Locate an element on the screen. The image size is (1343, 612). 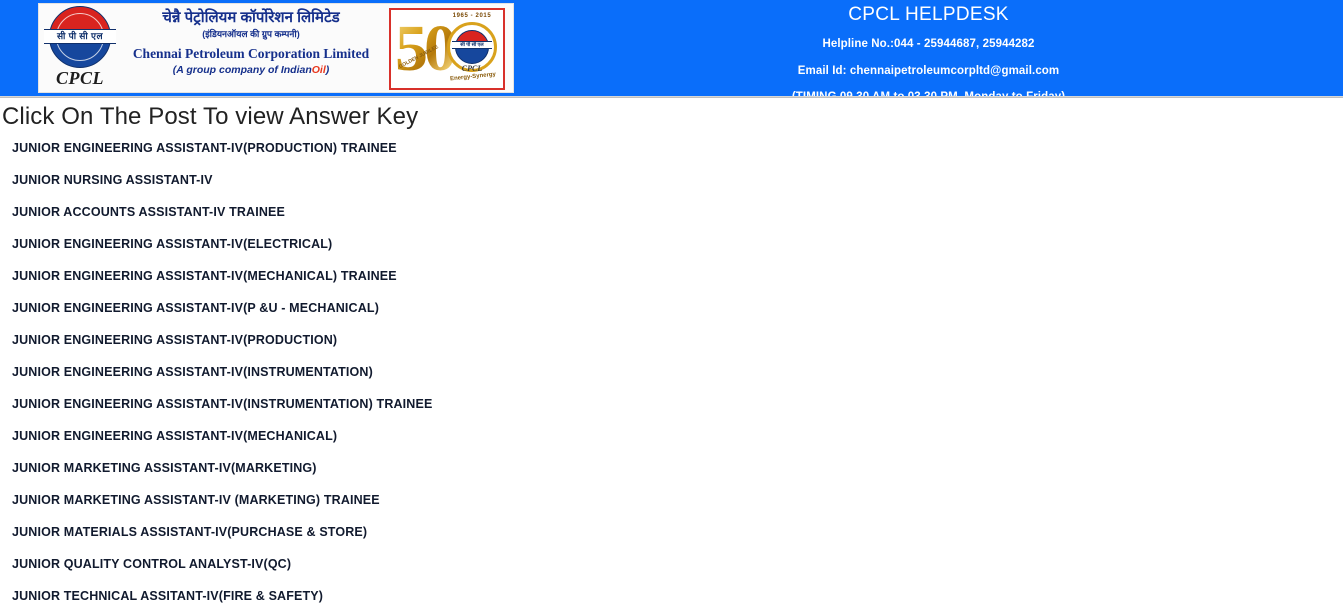
post-list-item: JUNIOR NURSING ASSISTANT-IV is located at coordinates (671, 180).